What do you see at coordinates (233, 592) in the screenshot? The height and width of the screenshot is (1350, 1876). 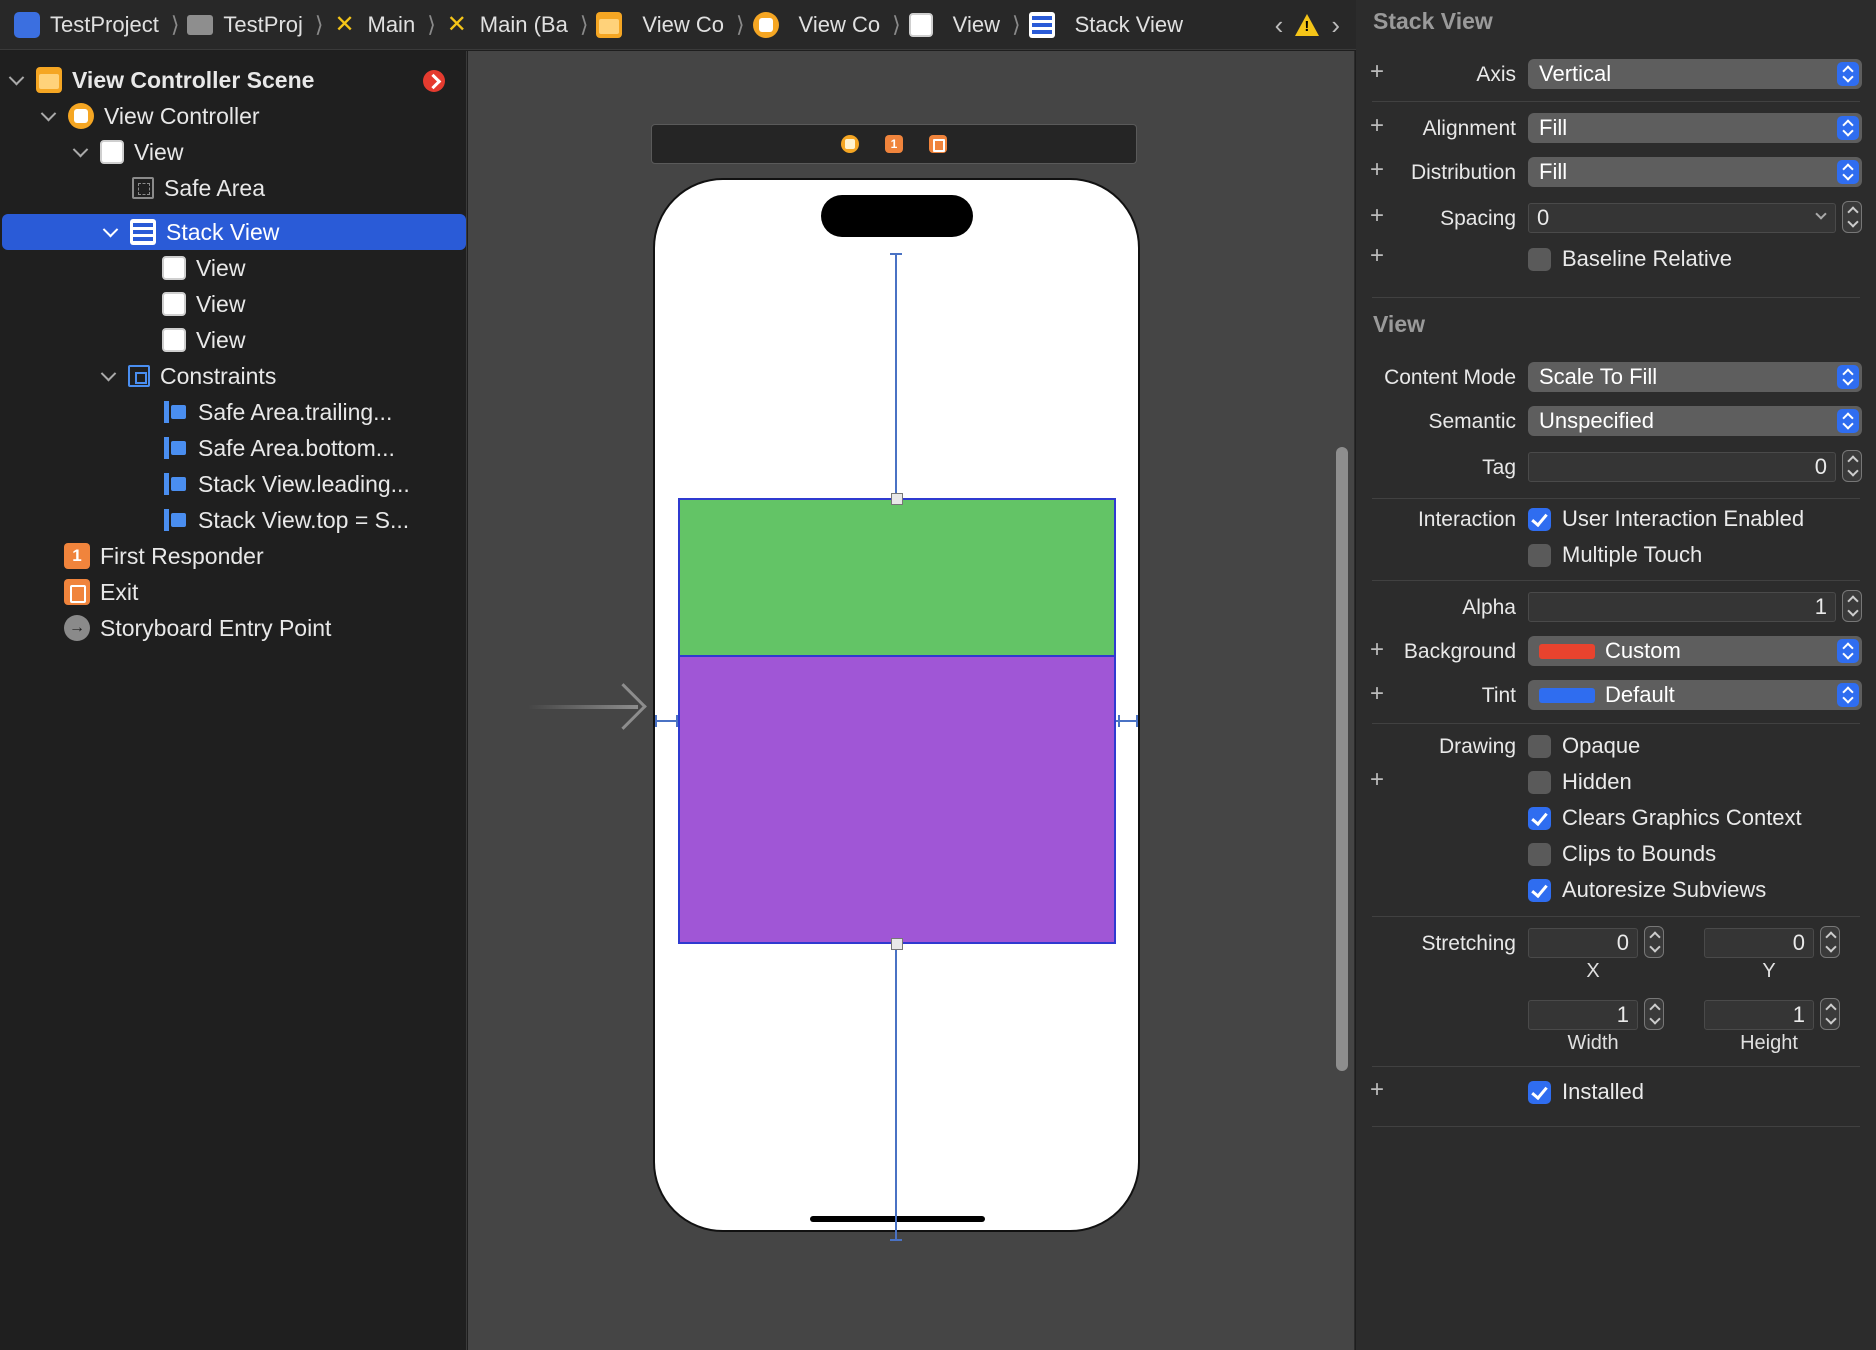 I see `outline-item-exit: Exit` at bounding box center [233, 592].